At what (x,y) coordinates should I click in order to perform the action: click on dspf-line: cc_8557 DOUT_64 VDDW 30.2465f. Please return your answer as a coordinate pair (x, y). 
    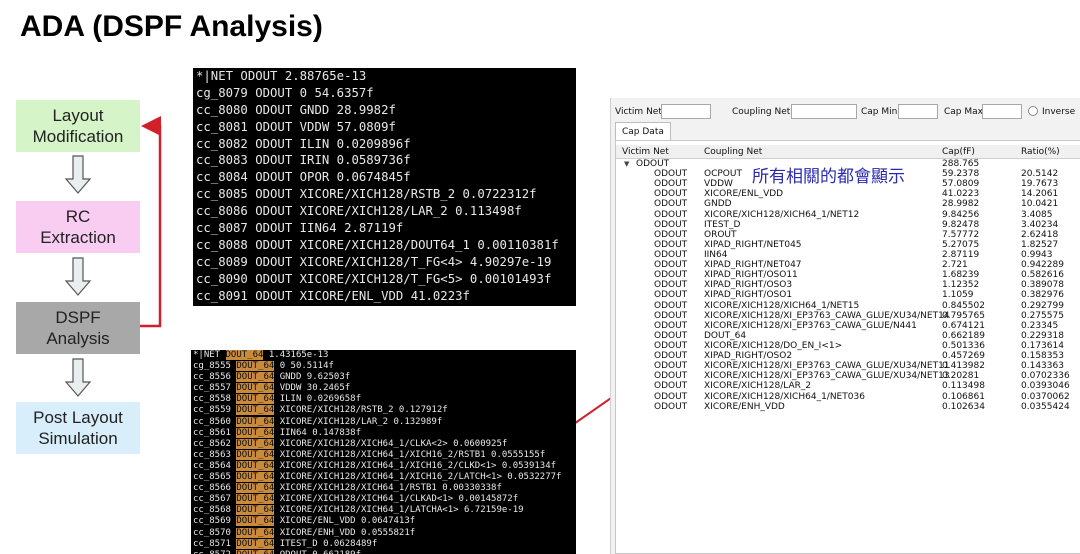
    Looking at the image, I should click on (384, 388).